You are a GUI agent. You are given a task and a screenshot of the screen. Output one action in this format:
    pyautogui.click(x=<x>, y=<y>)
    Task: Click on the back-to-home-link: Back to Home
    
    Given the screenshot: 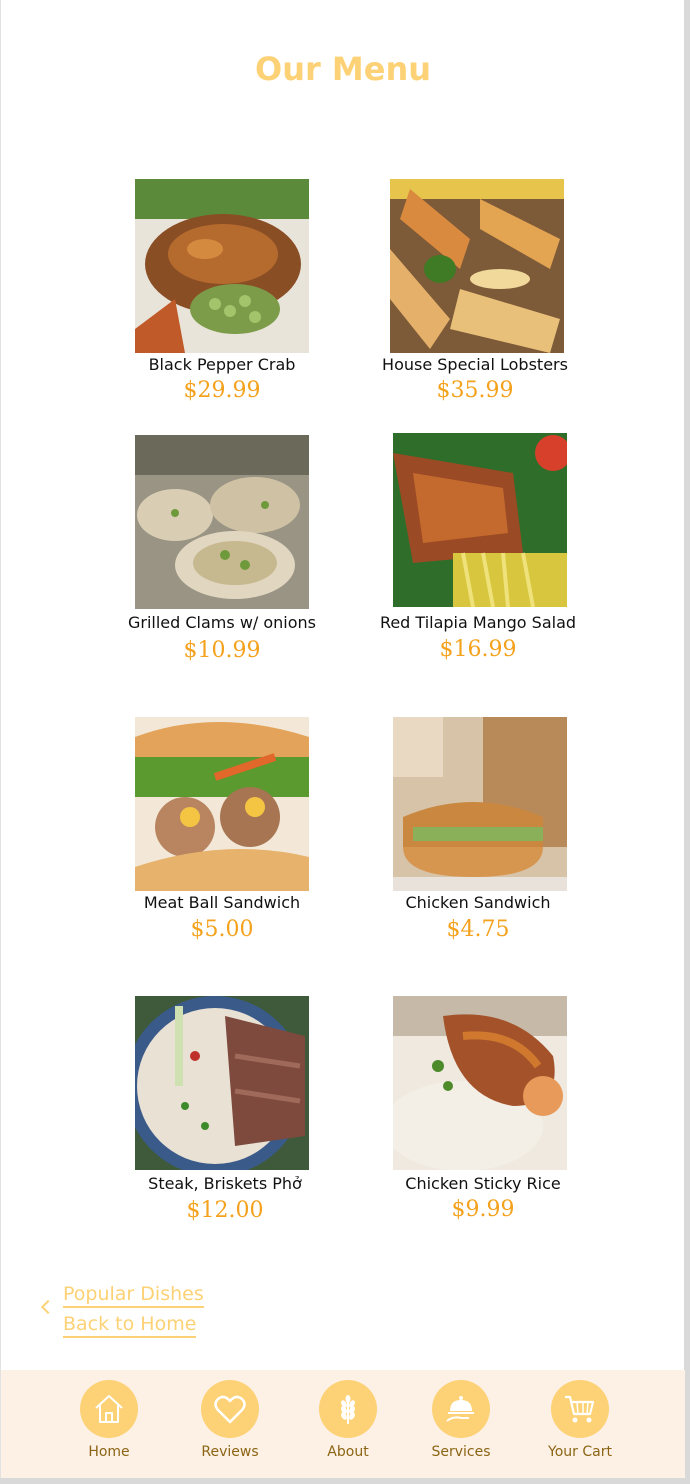 What is the action you would take?
    pyautogui.click(x=130, y=1325)
    